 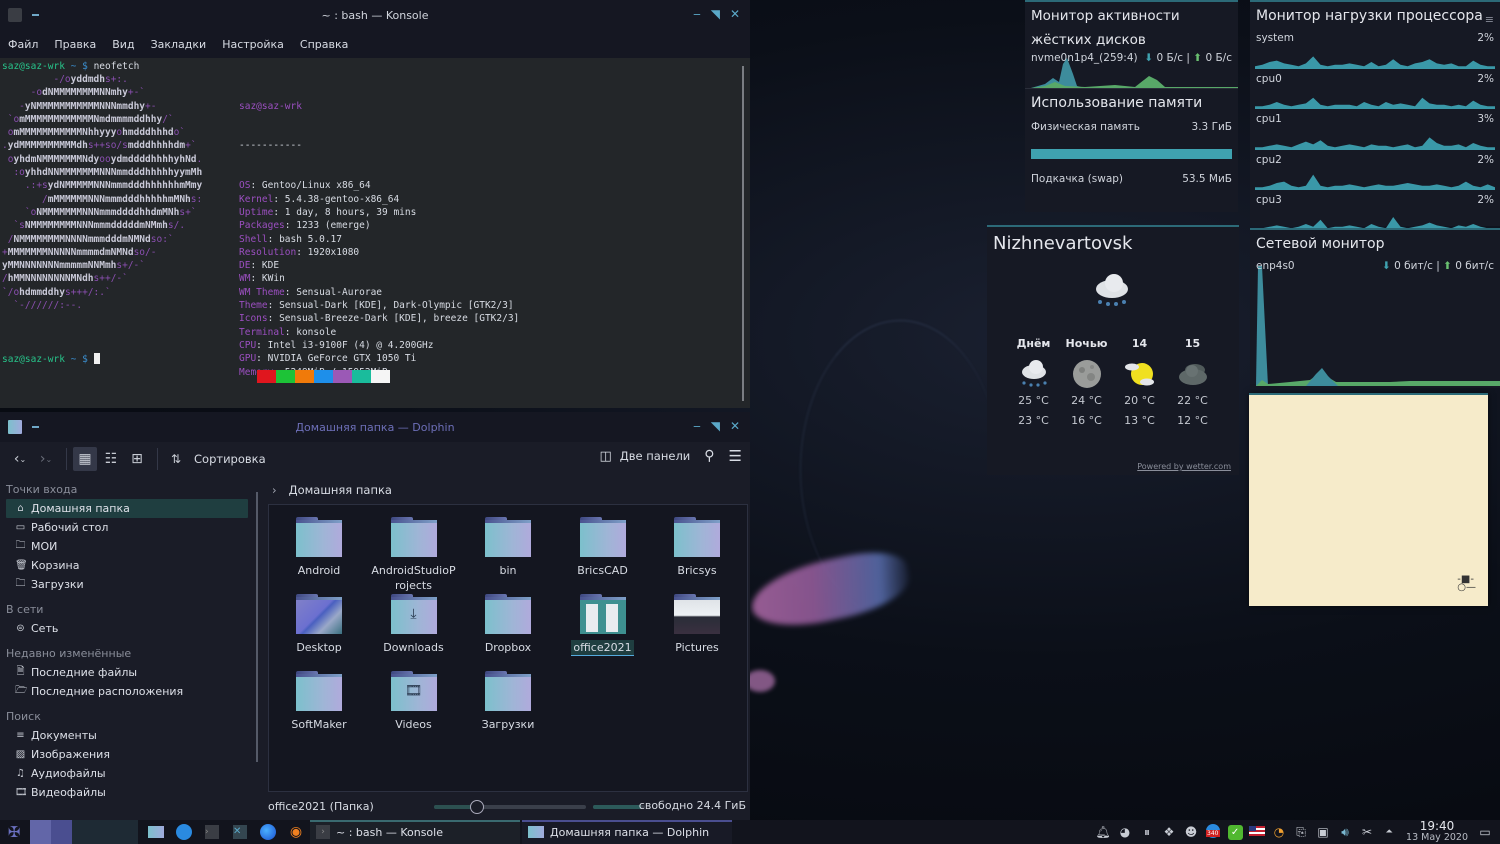 I want to click on blender-launcher-icon: ◉, so click(x=296, y=832).